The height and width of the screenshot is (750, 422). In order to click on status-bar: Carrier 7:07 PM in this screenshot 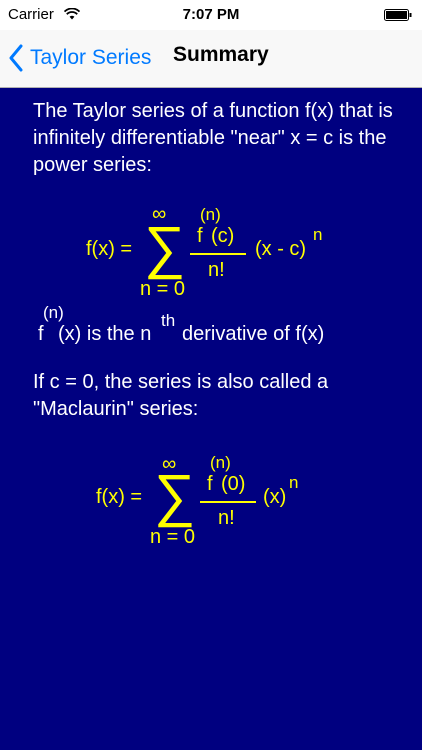, I will do `click(211, 15)`.